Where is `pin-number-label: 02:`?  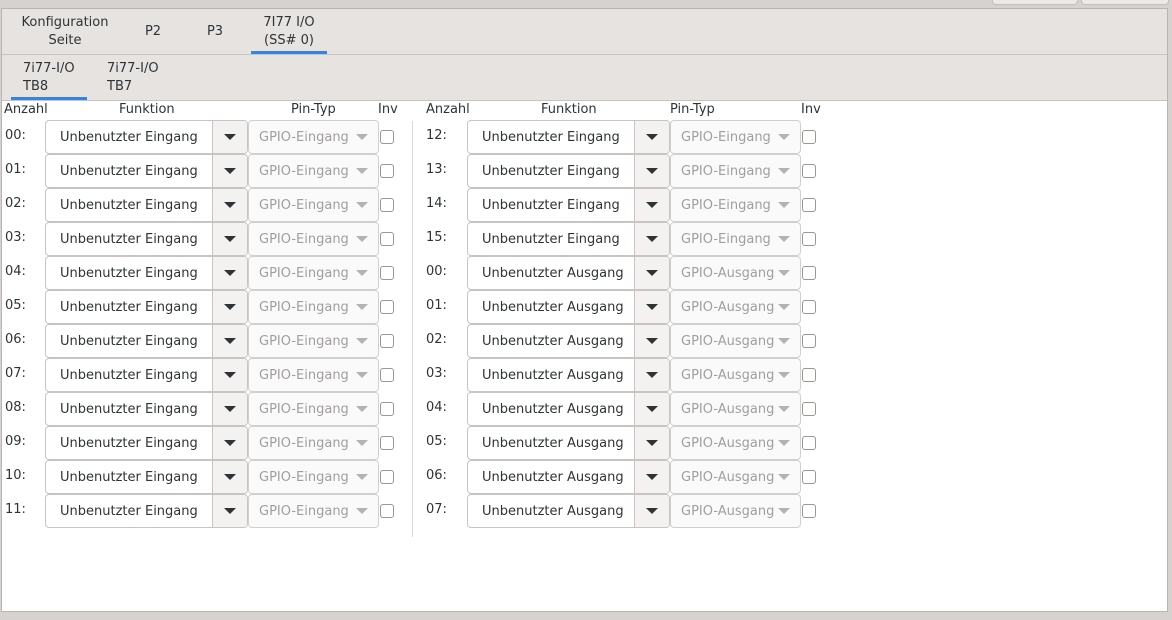 pin-number-label: 02: is located at coordinates (15, 203).